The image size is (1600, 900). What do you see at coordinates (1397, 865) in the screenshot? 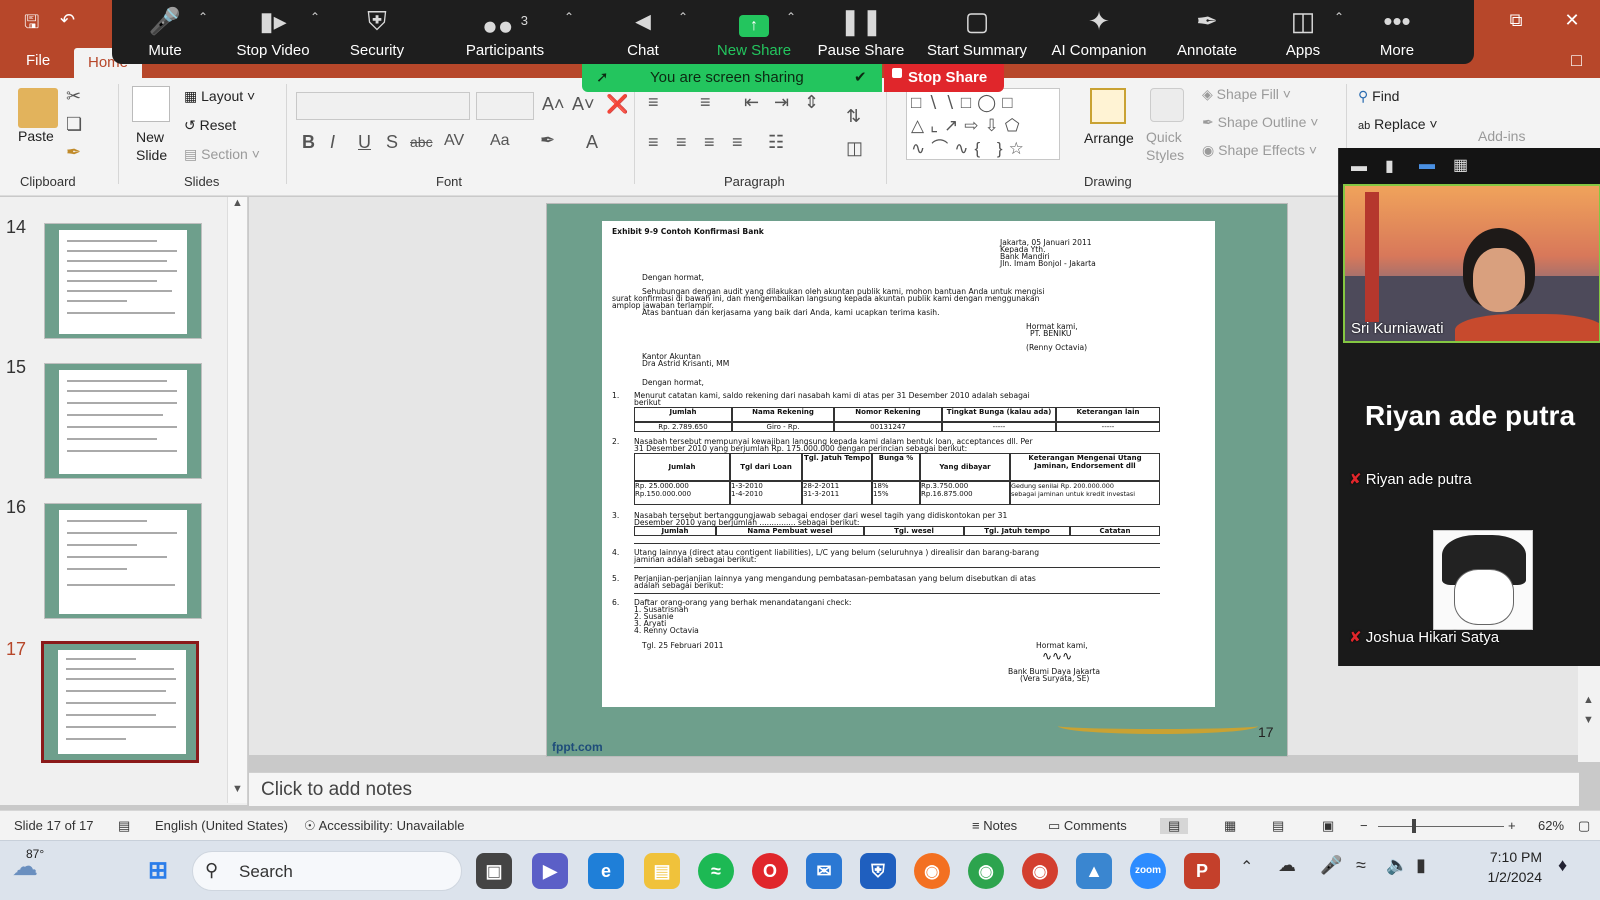
I see `volume-icon: 🔈` at bounding box center [1397, 865].